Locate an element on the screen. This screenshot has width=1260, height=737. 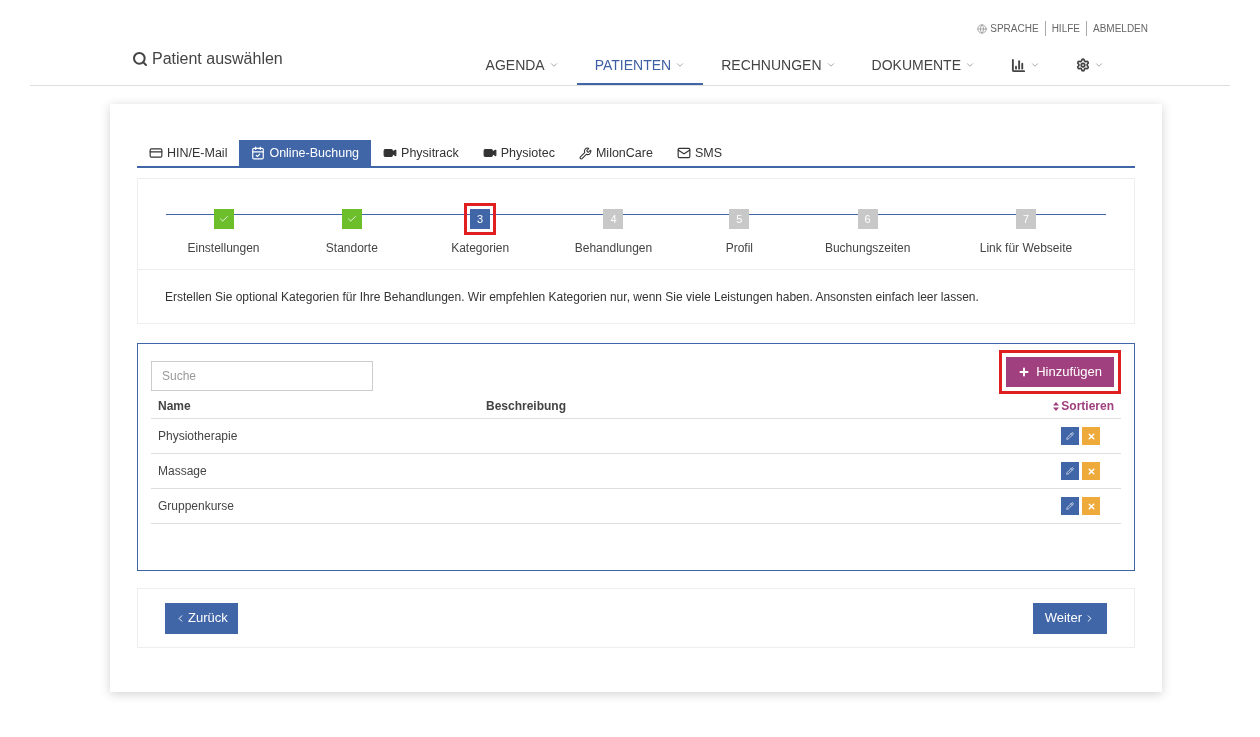
add-button: Hinzufügen is located at coordinates (1060, 372).